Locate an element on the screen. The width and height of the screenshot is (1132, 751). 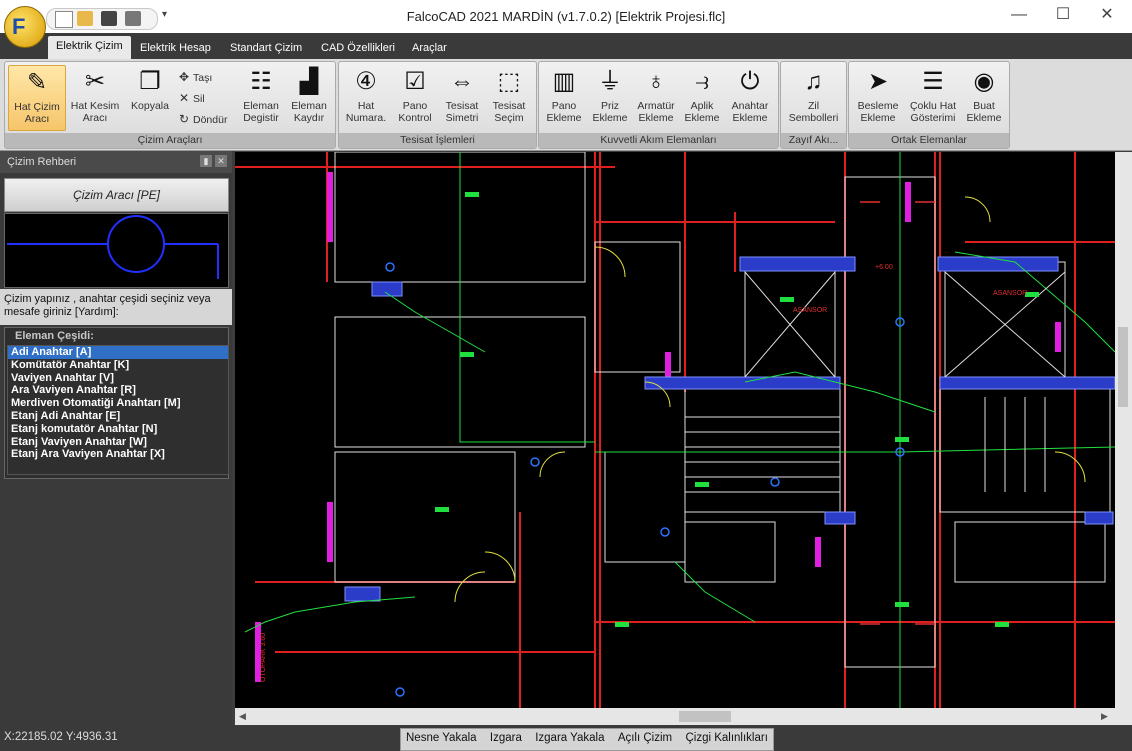
horizontal-scrollbar: ◀ ▶ is located at coordinates (675, 716).